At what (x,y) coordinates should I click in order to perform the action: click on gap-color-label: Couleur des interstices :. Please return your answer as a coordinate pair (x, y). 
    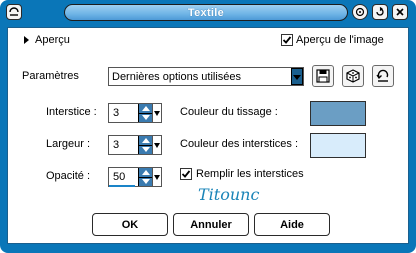
    Looking at the image, I should click on (239, 144).